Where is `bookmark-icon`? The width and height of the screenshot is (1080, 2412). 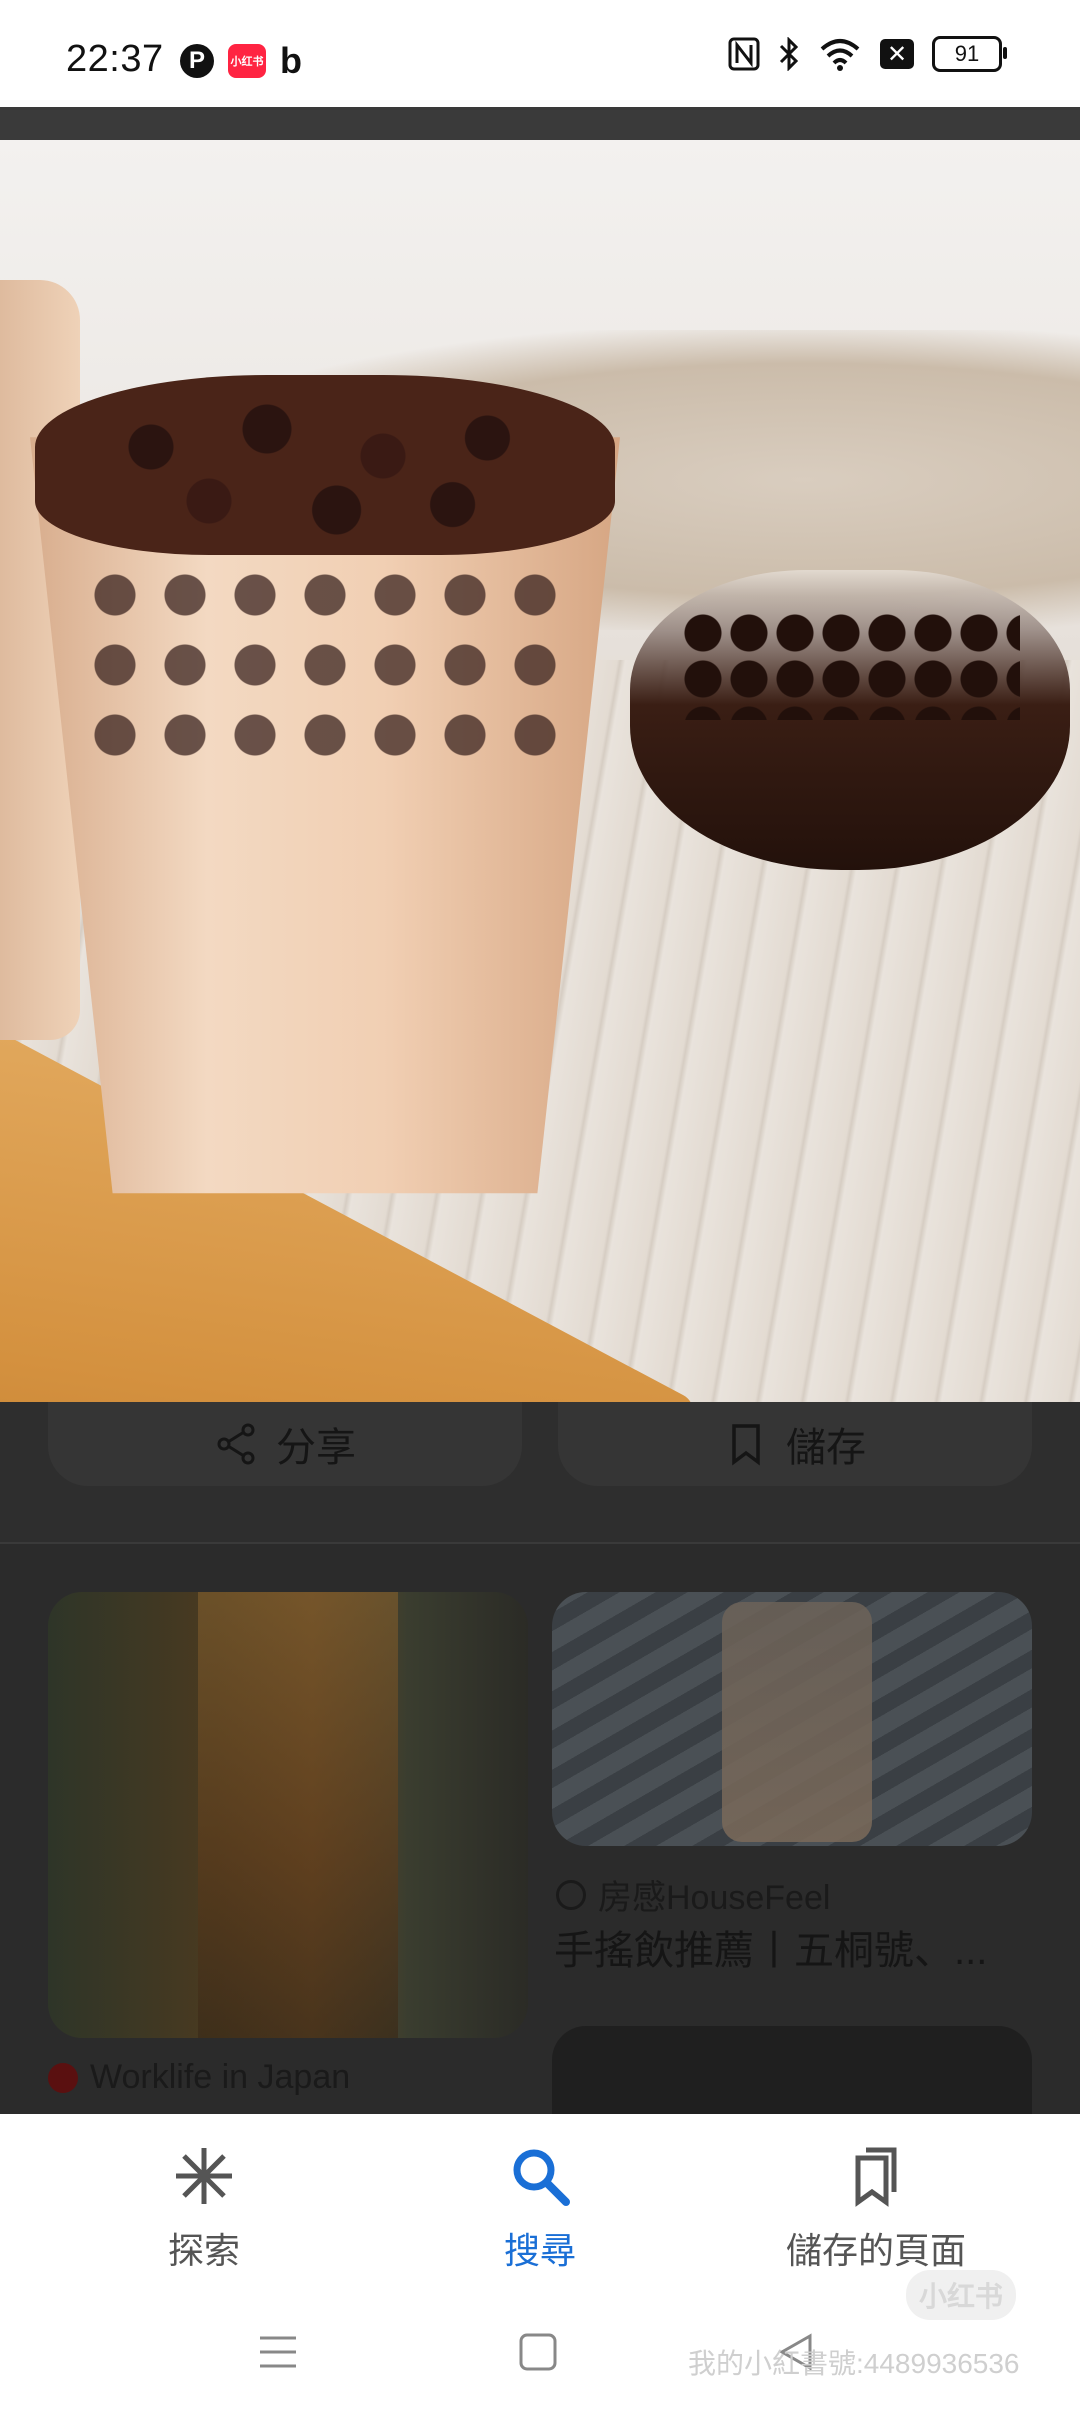 bookmark-icon is located at coordinates (746, 1445).